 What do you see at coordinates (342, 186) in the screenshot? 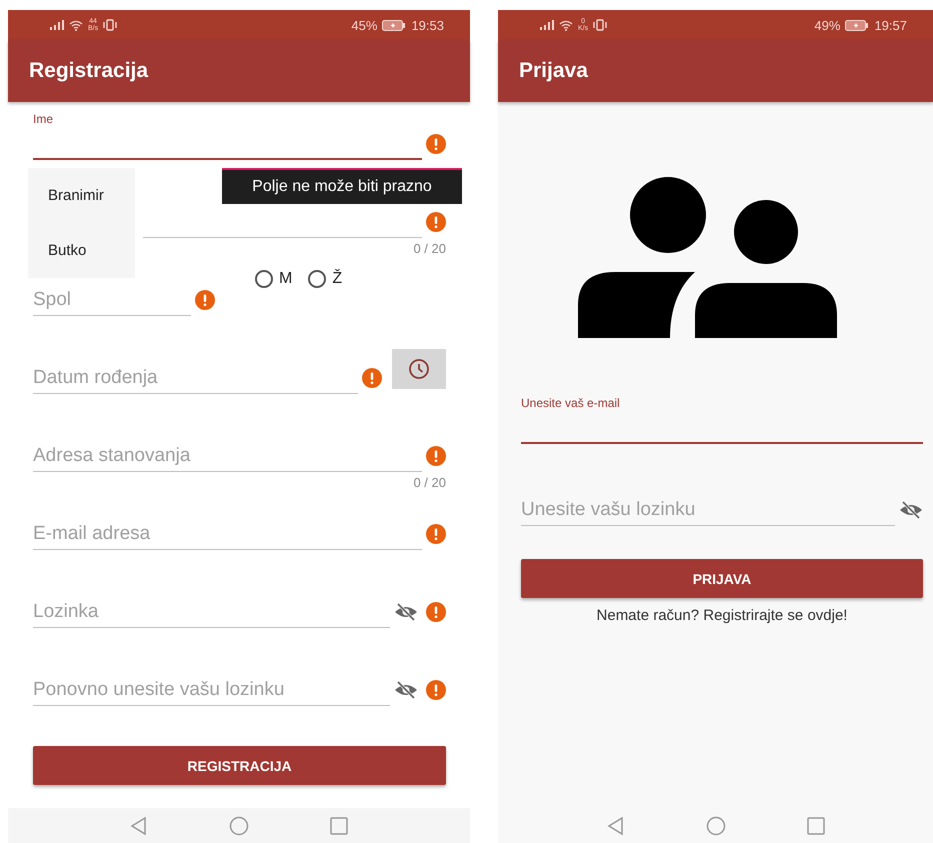
I see `error-tooltip: Polje ne može biti prazno` at bounding box center [342, 186].